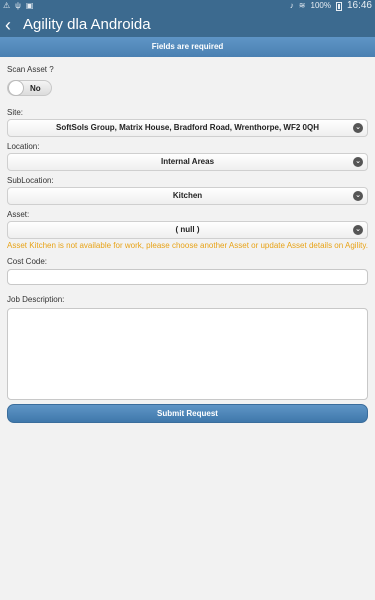 Image resolution: width=375 pixels, height=600 pixels. I want to click on battery-level: 100%, so click(320, 5).